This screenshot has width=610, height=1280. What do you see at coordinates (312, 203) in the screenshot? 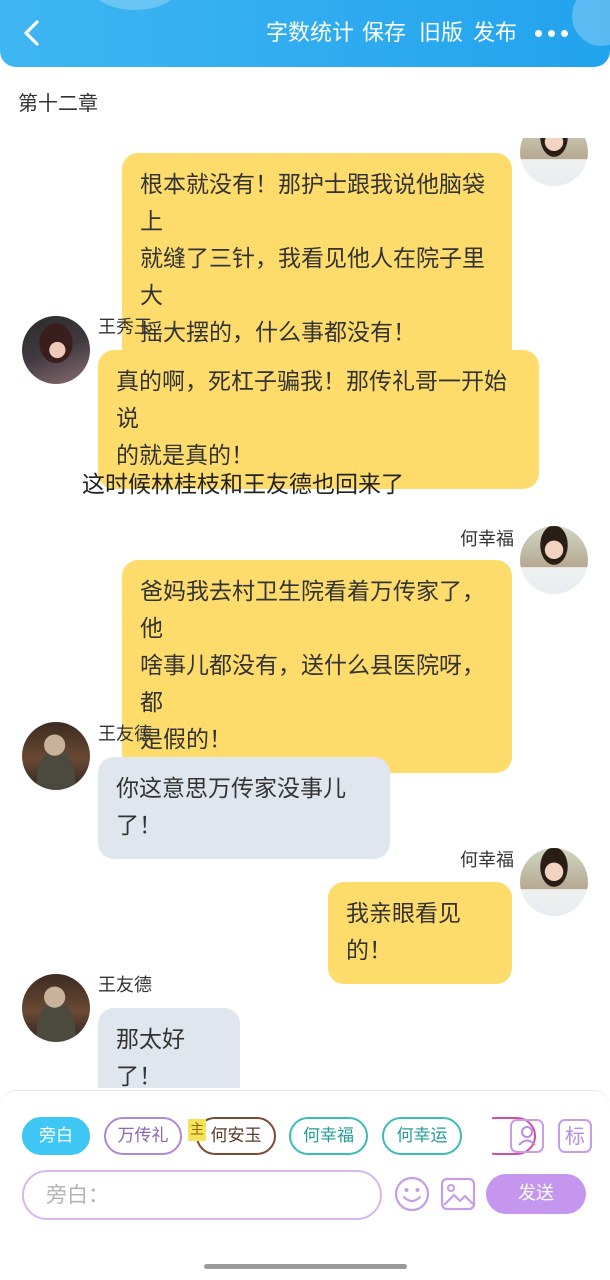
I see `message-line: 根本就没有！那护士跟我说他脑袋上` at bounding box center [312, 203].